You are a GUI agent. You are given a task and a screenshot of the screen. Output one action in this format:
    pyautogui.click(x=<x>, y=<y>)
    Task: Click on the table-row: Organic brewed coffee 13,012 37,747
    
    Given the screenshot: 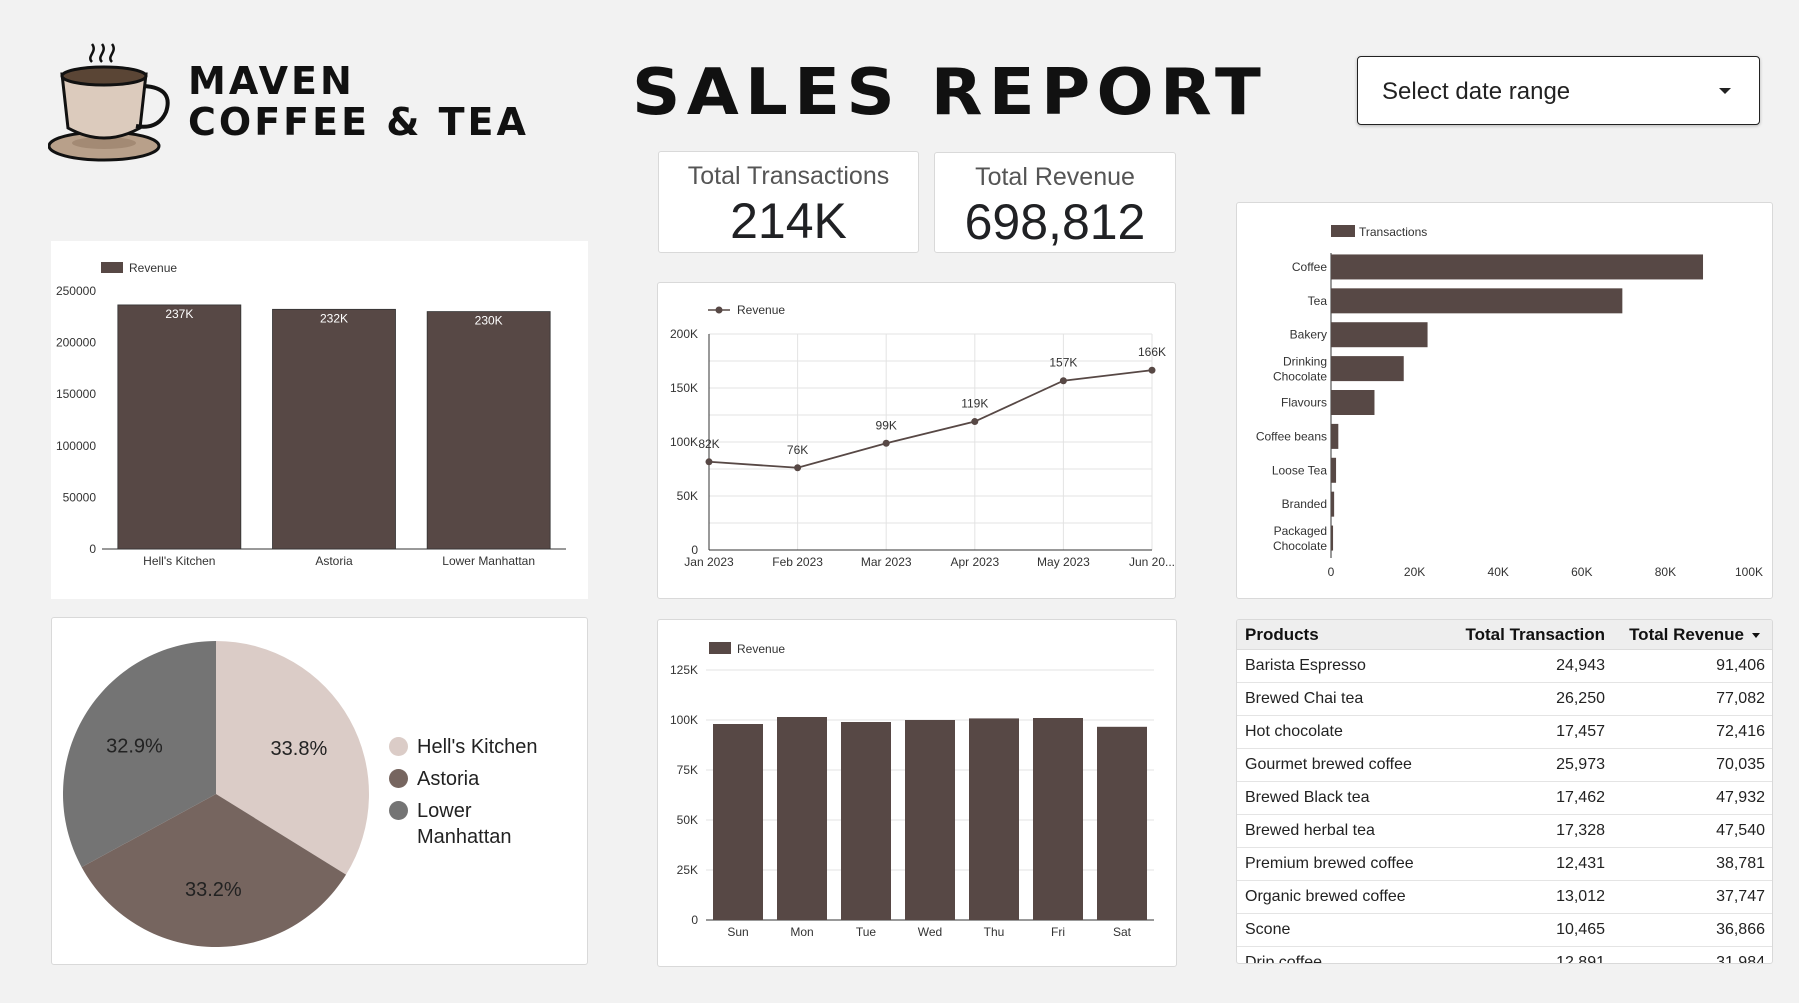 What is the action you would take?
    pyautogui.click(x=1504, y=897)
    